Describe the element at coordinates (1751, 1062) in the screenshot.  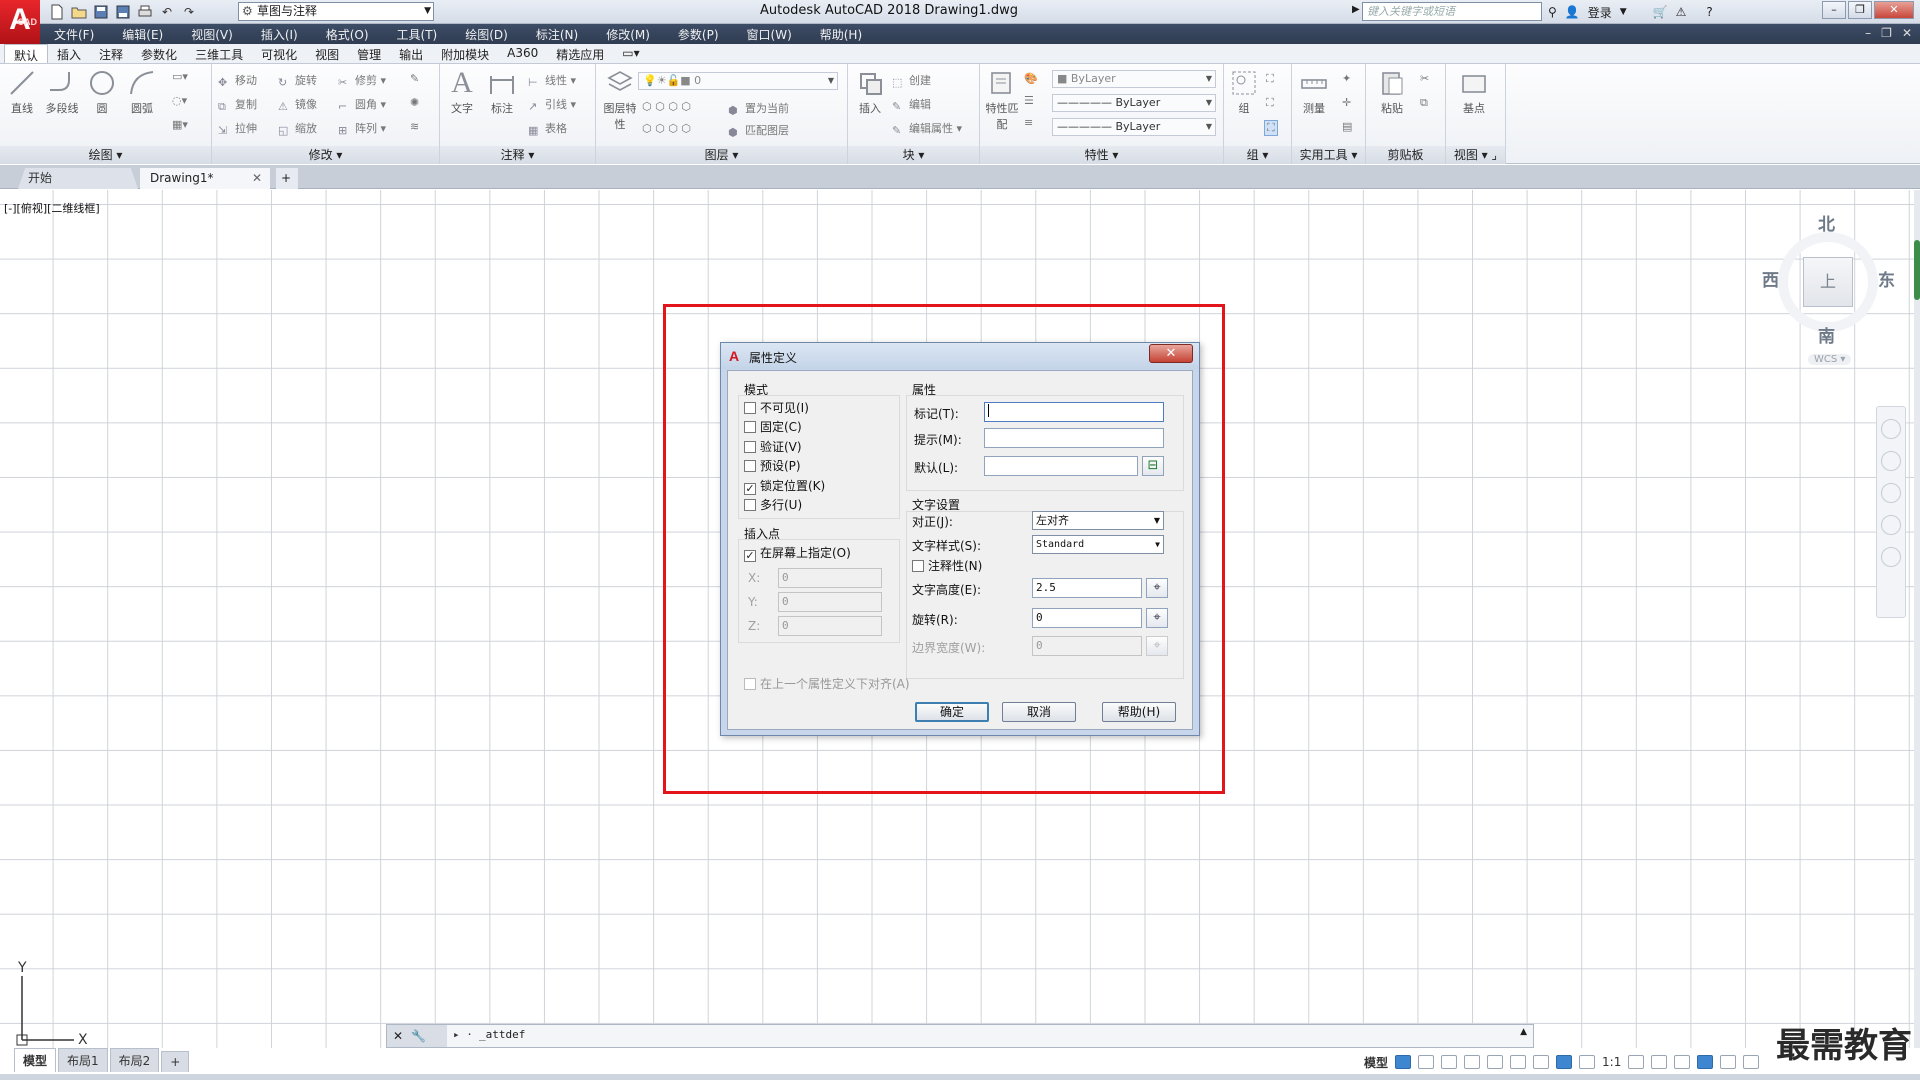
I see `customize-icon` at that location.